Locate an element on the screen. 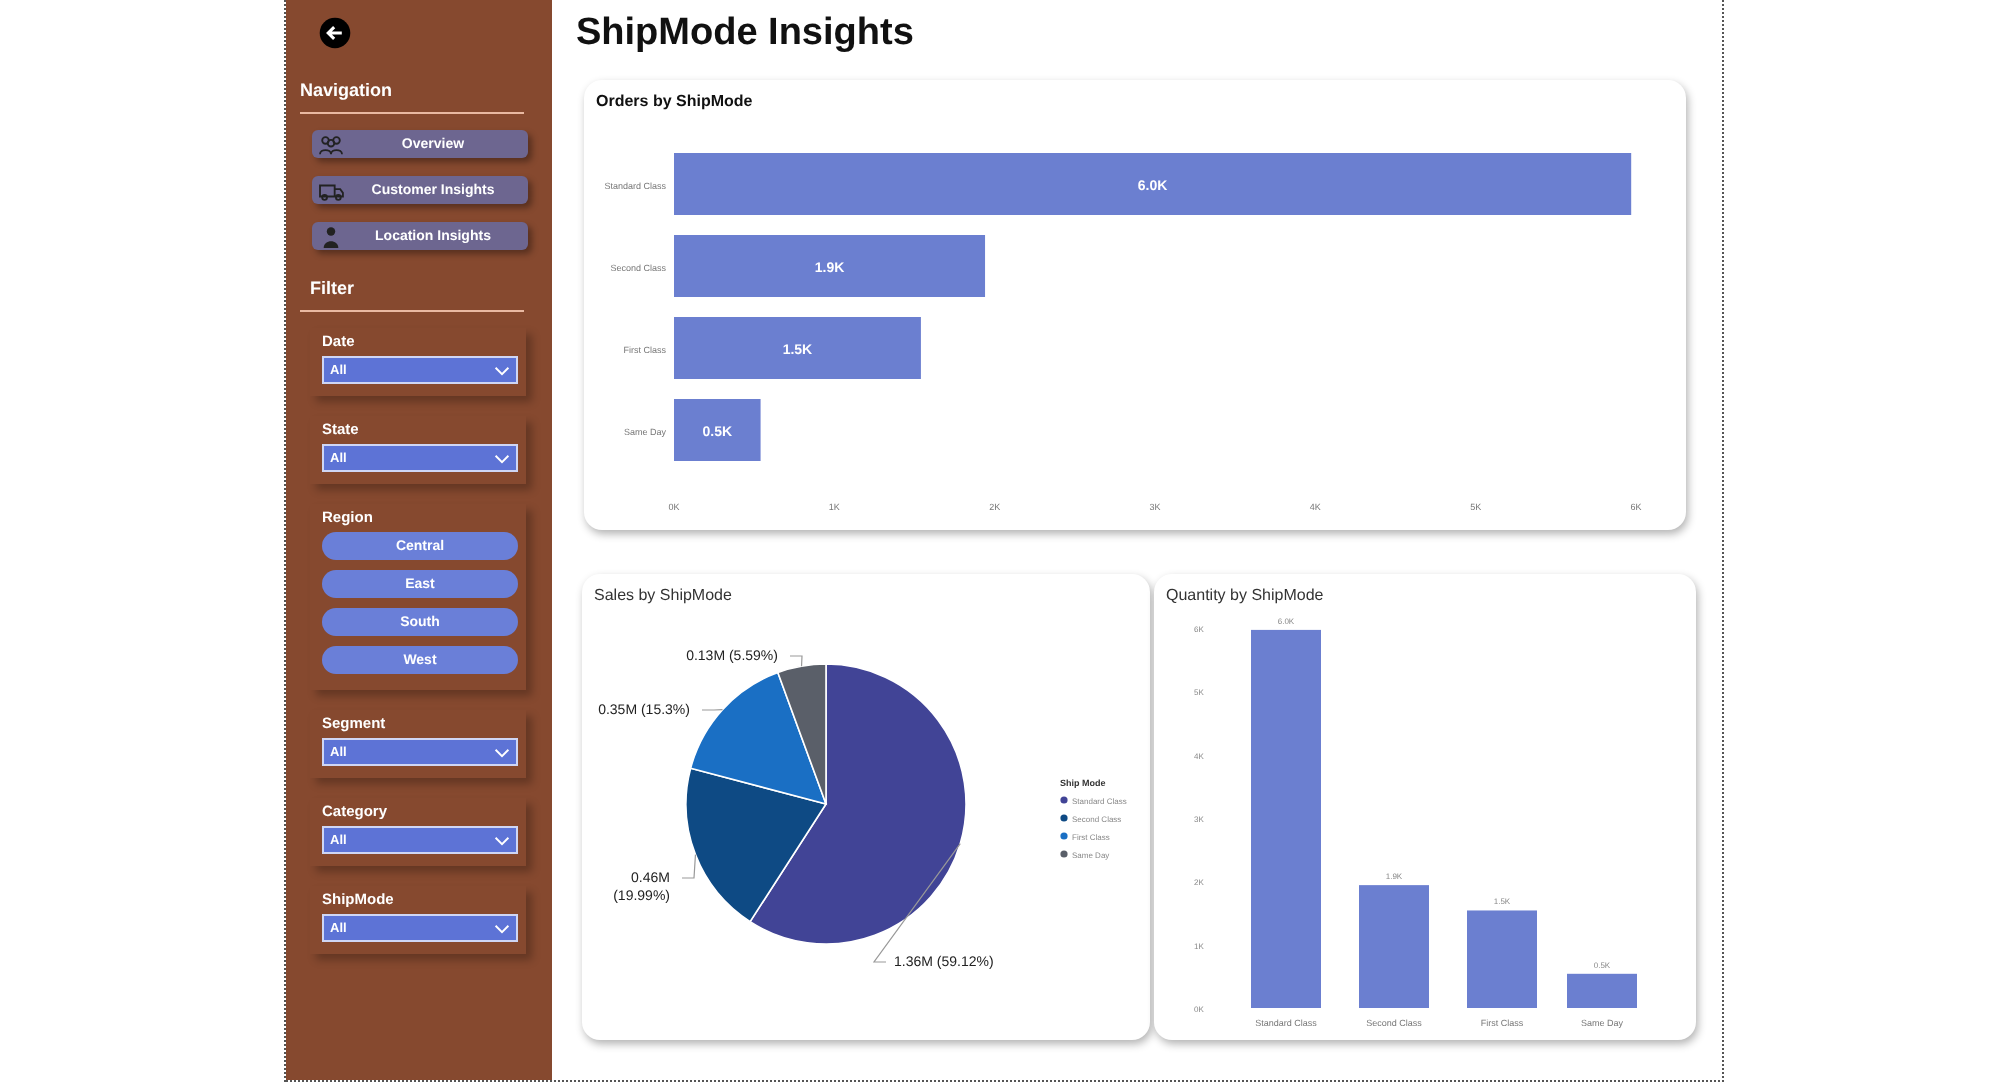 The width and height of the screenshot is (2000, 1090). chart-title: Quantity by ShipMode is located at coordinates (1245, 596).